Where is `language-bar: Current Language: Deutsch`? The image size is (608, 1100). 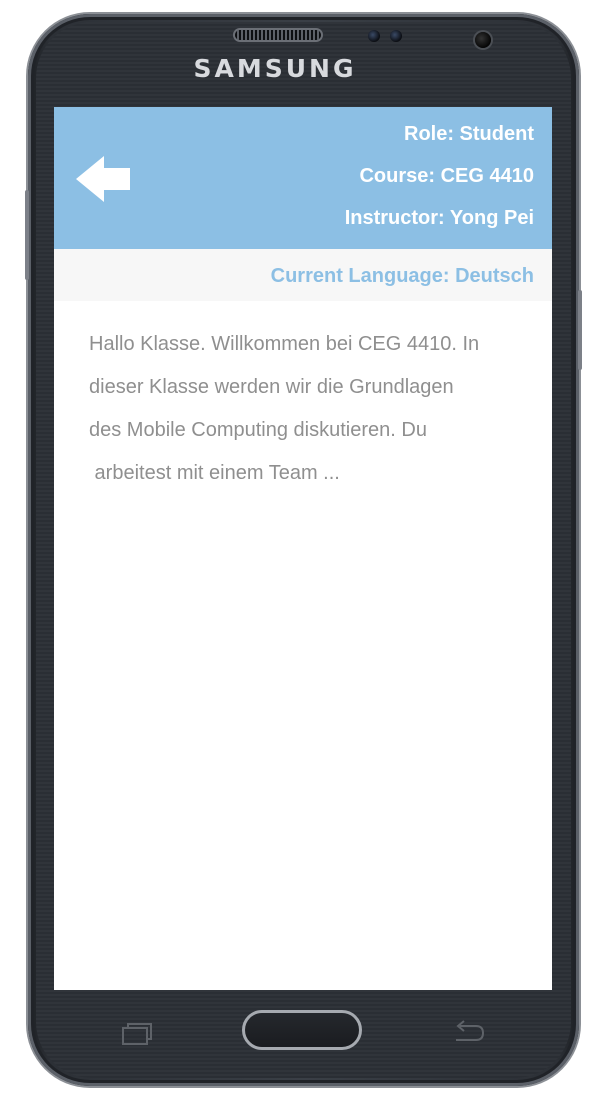
language-bar: Current Language: Deutsch is located at coordinates (303, 275).